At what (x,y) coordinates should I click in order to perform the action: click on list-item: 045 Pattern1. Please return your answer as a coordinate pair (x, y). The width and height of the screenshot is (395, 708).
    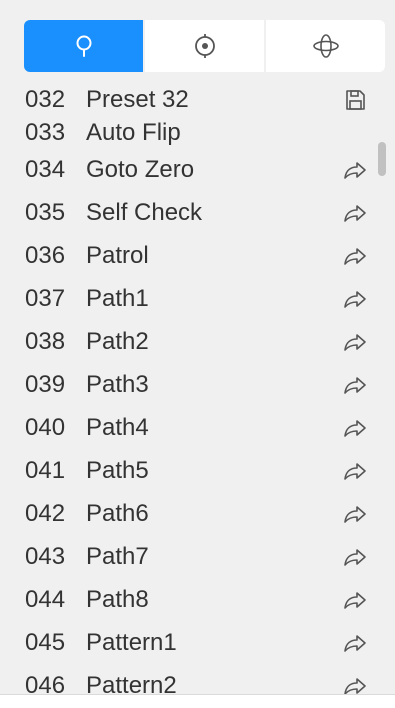
    Looking at the image, I should click on (197, 643).